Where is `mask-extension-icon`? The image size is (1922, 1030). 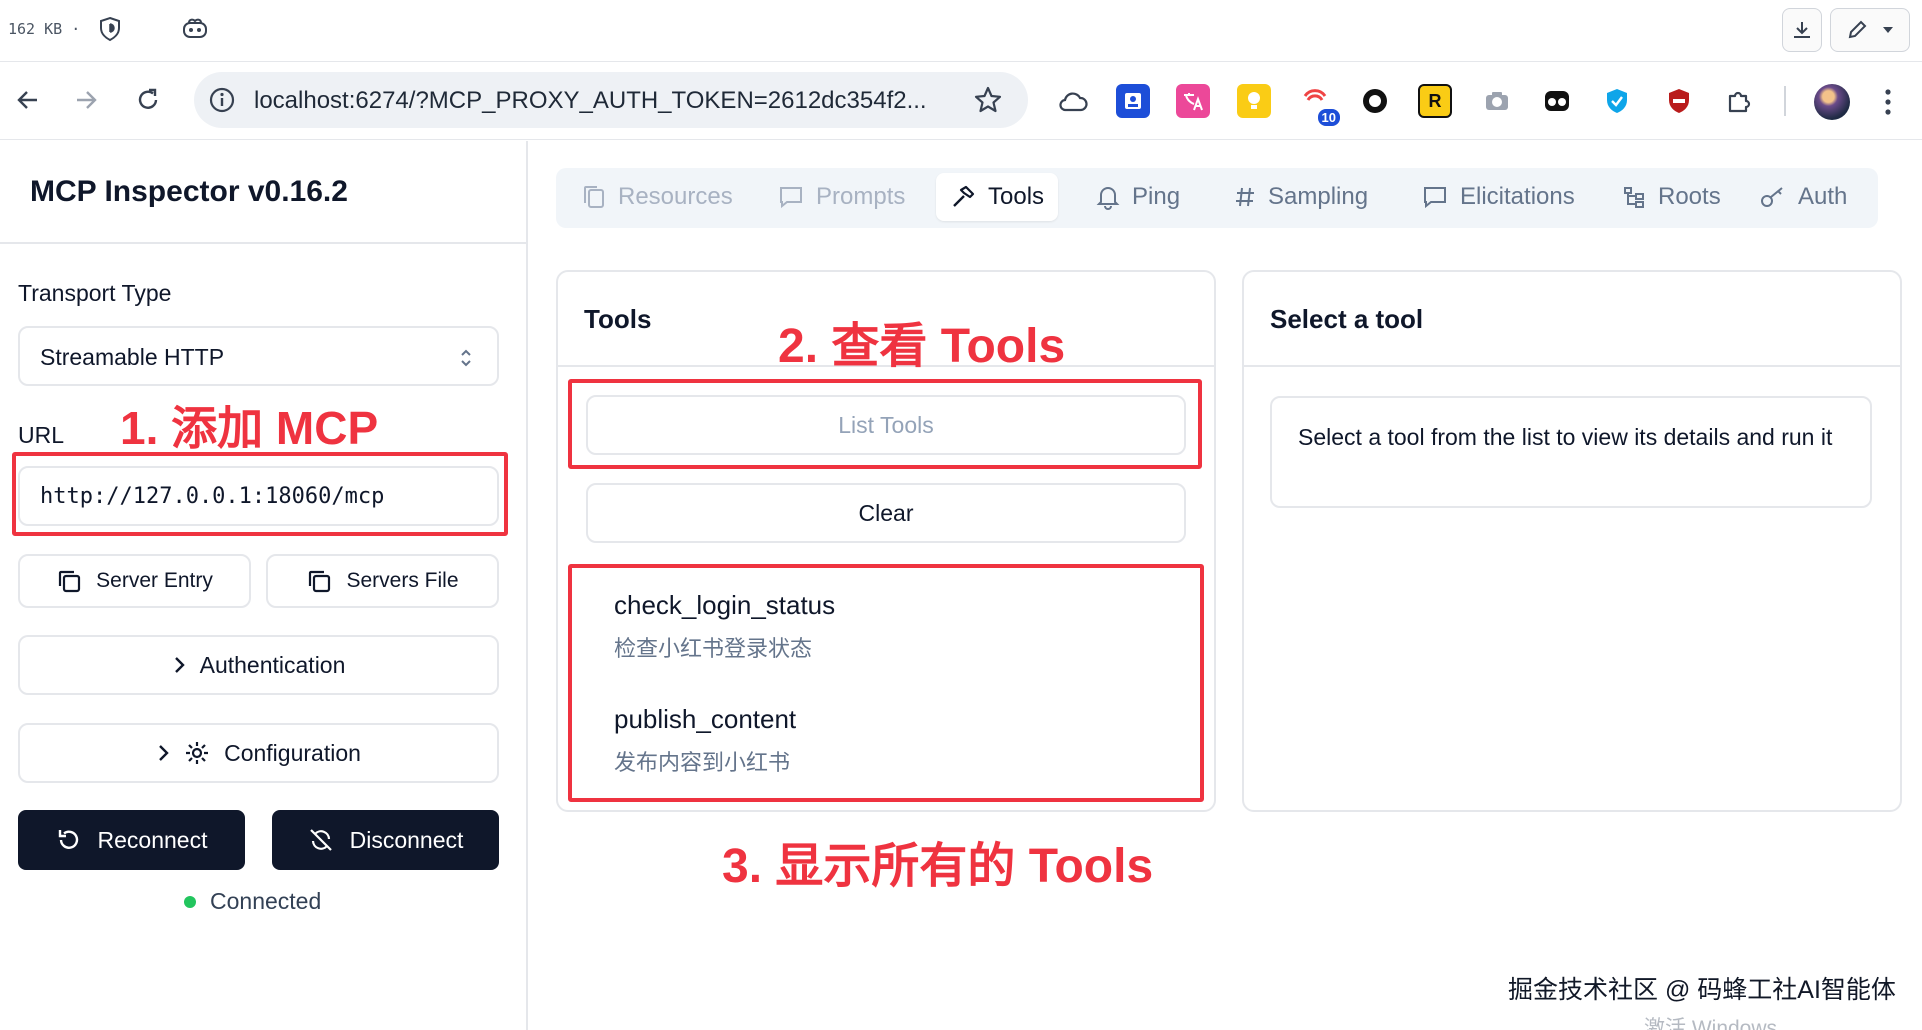
mask-extension-icon is located at coordinates (1557, 101).